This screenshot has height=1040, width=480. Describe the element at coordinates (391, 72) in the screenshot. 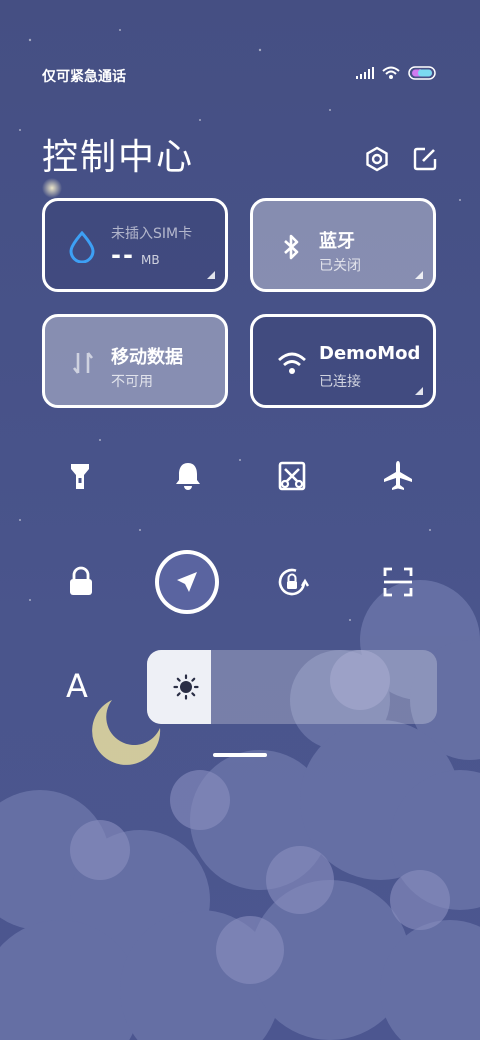

I see `wifi-status-icon` at that location.